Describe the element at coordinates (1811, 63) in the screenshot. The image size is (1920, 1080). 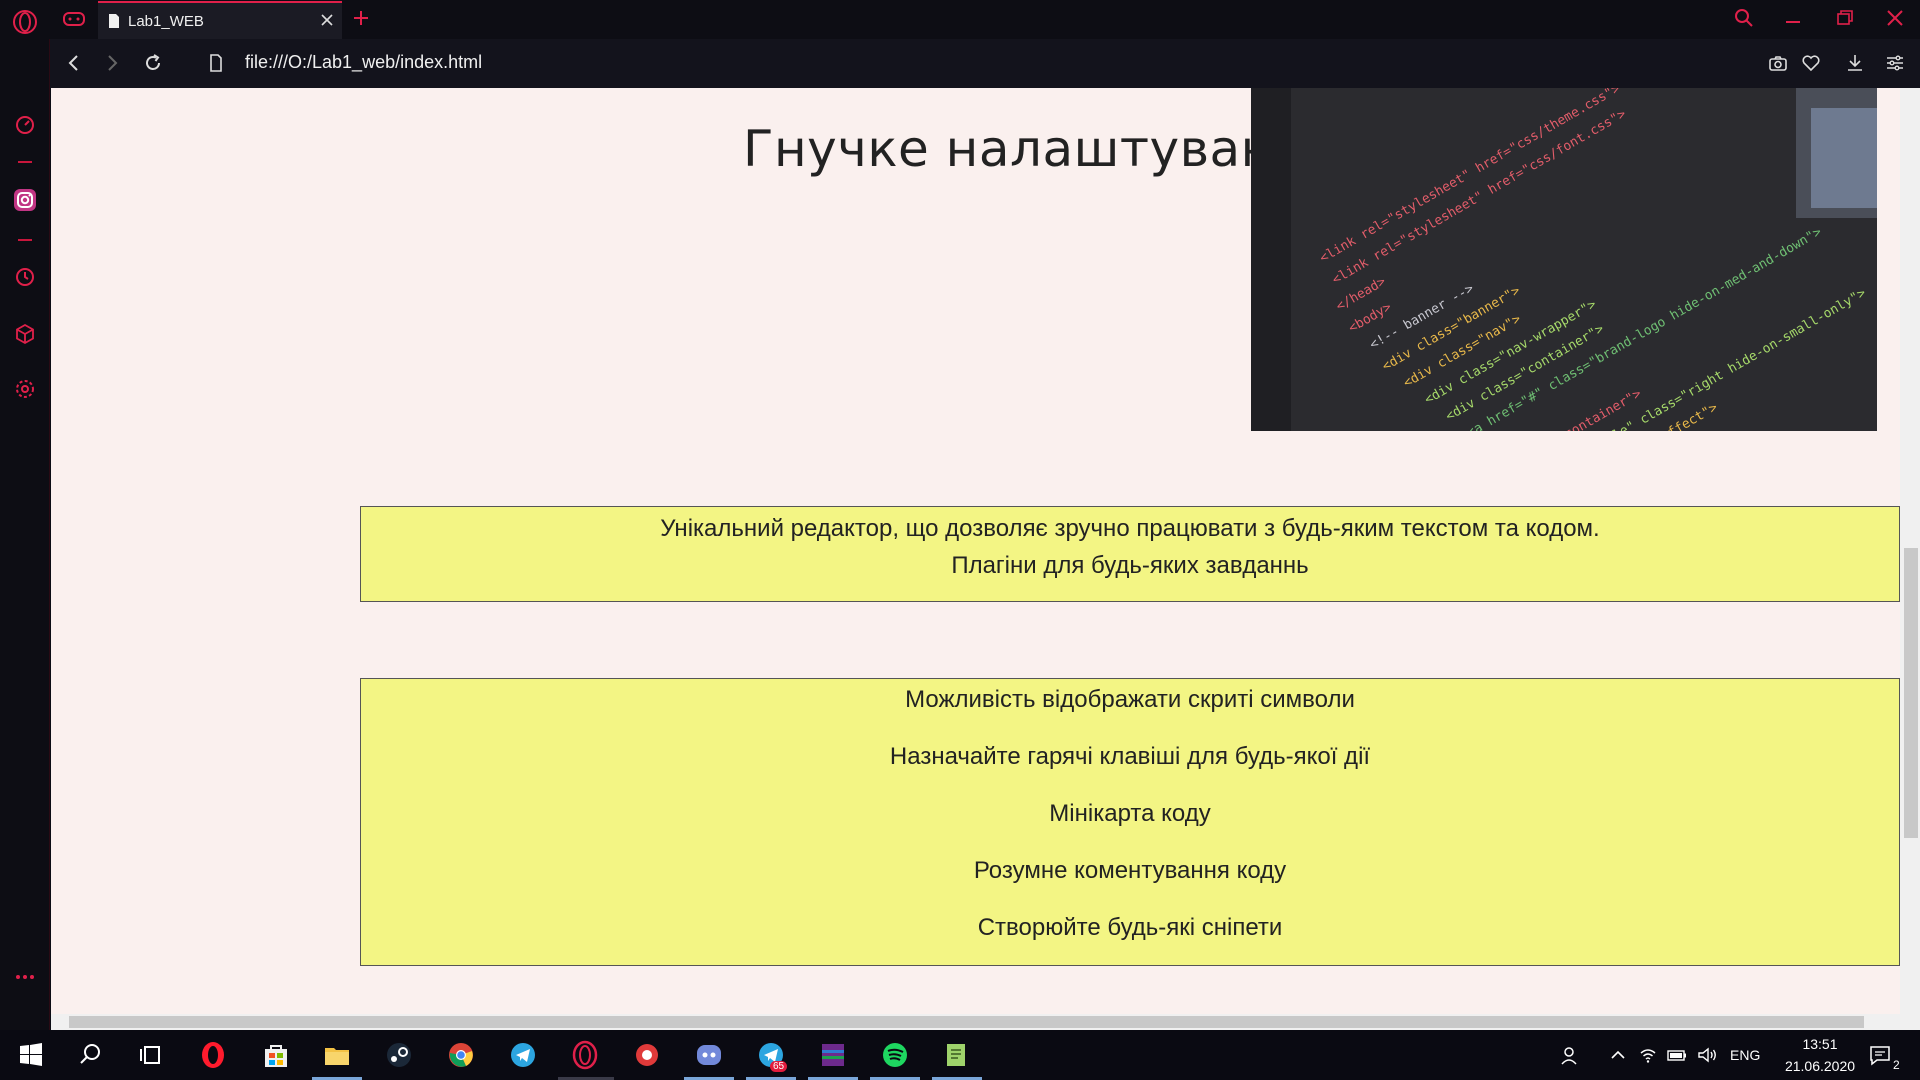
I see `bookmark-heart-icon` at that location.